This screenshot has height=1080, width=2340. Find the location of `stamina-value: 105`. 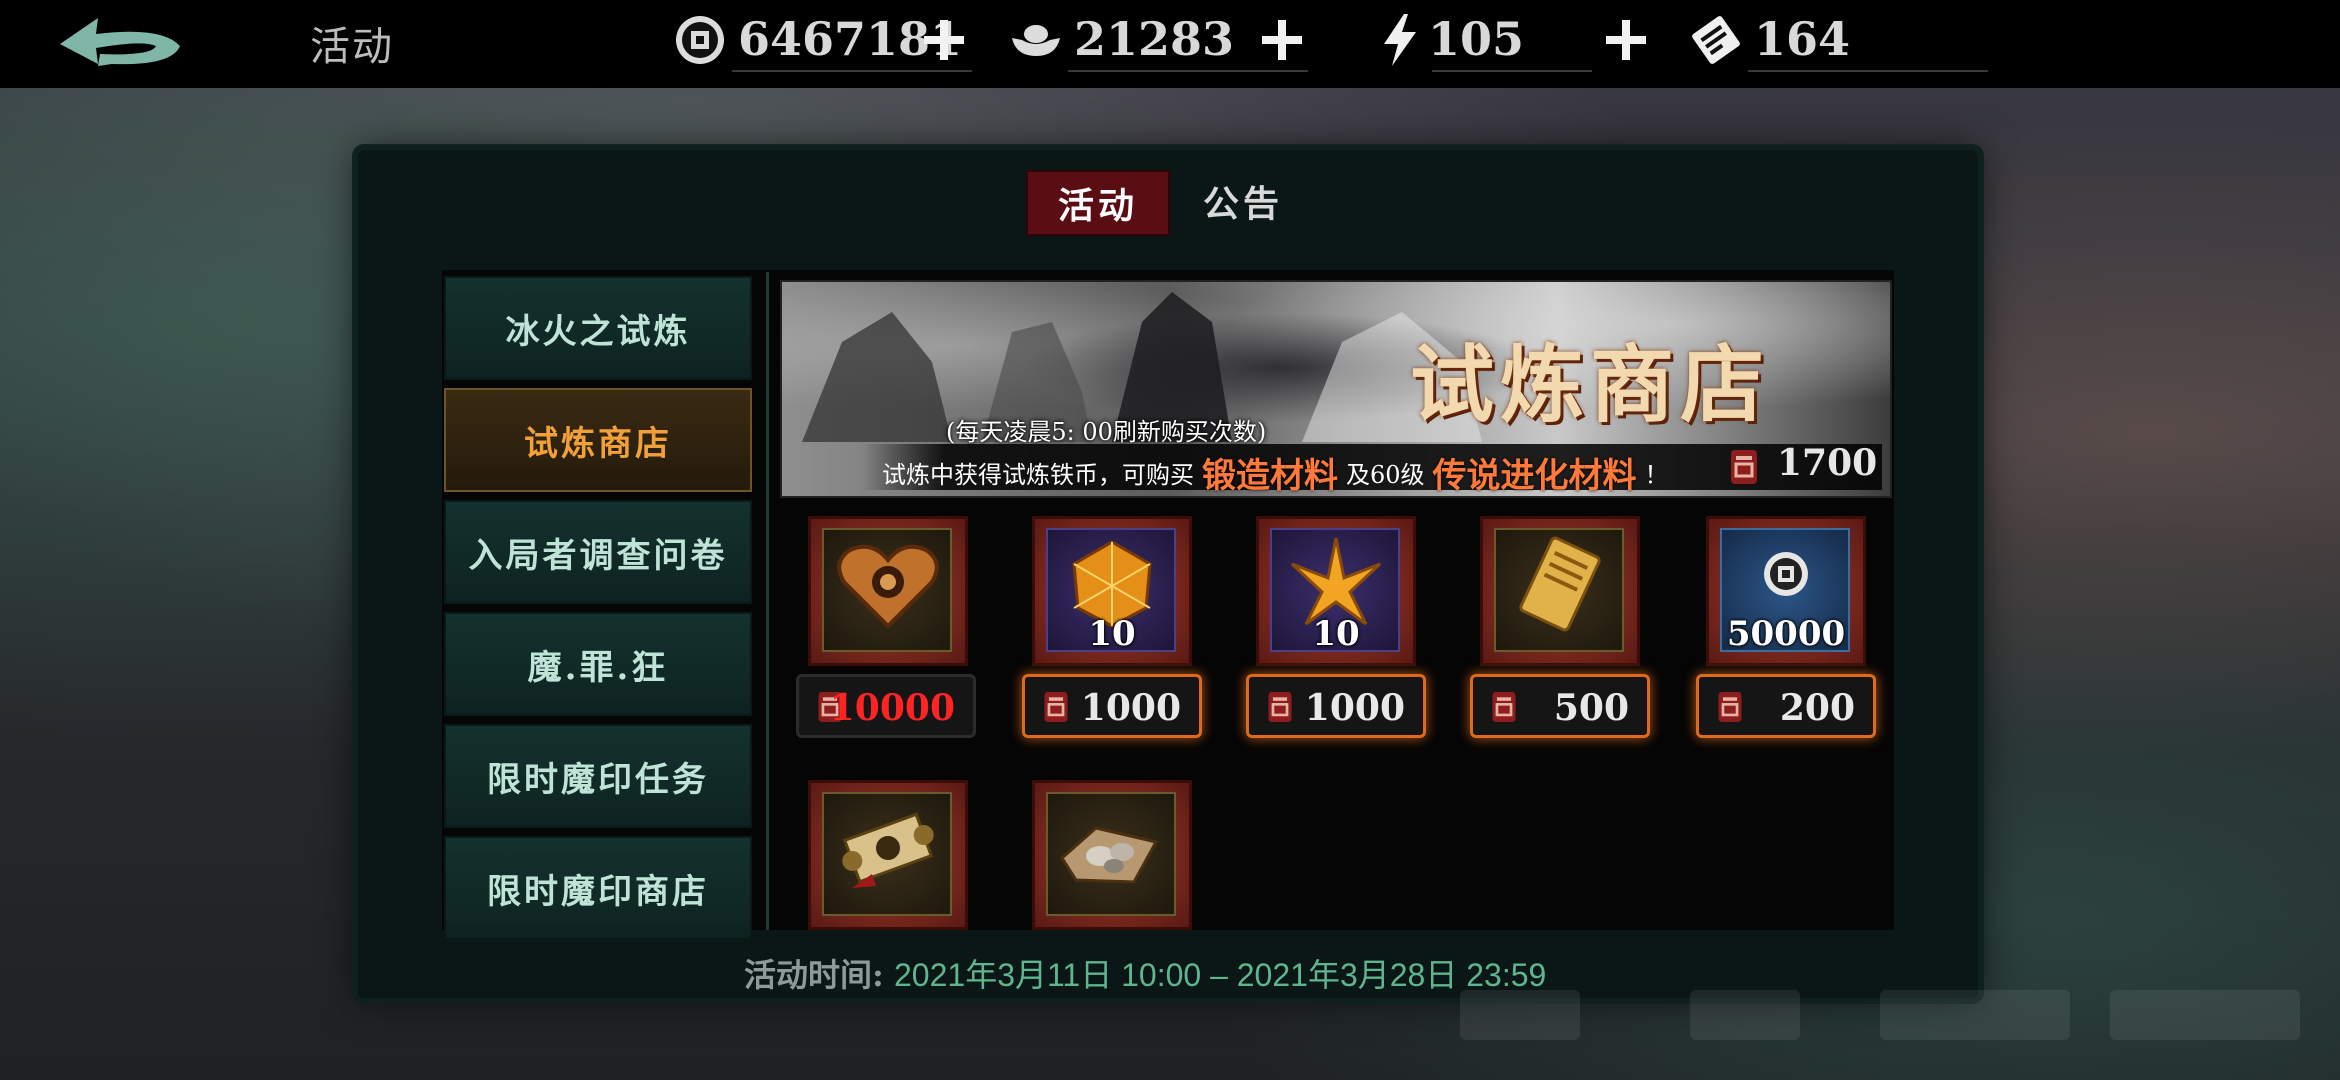

stamina-value: 105 is located at coordinates (1476, 39).